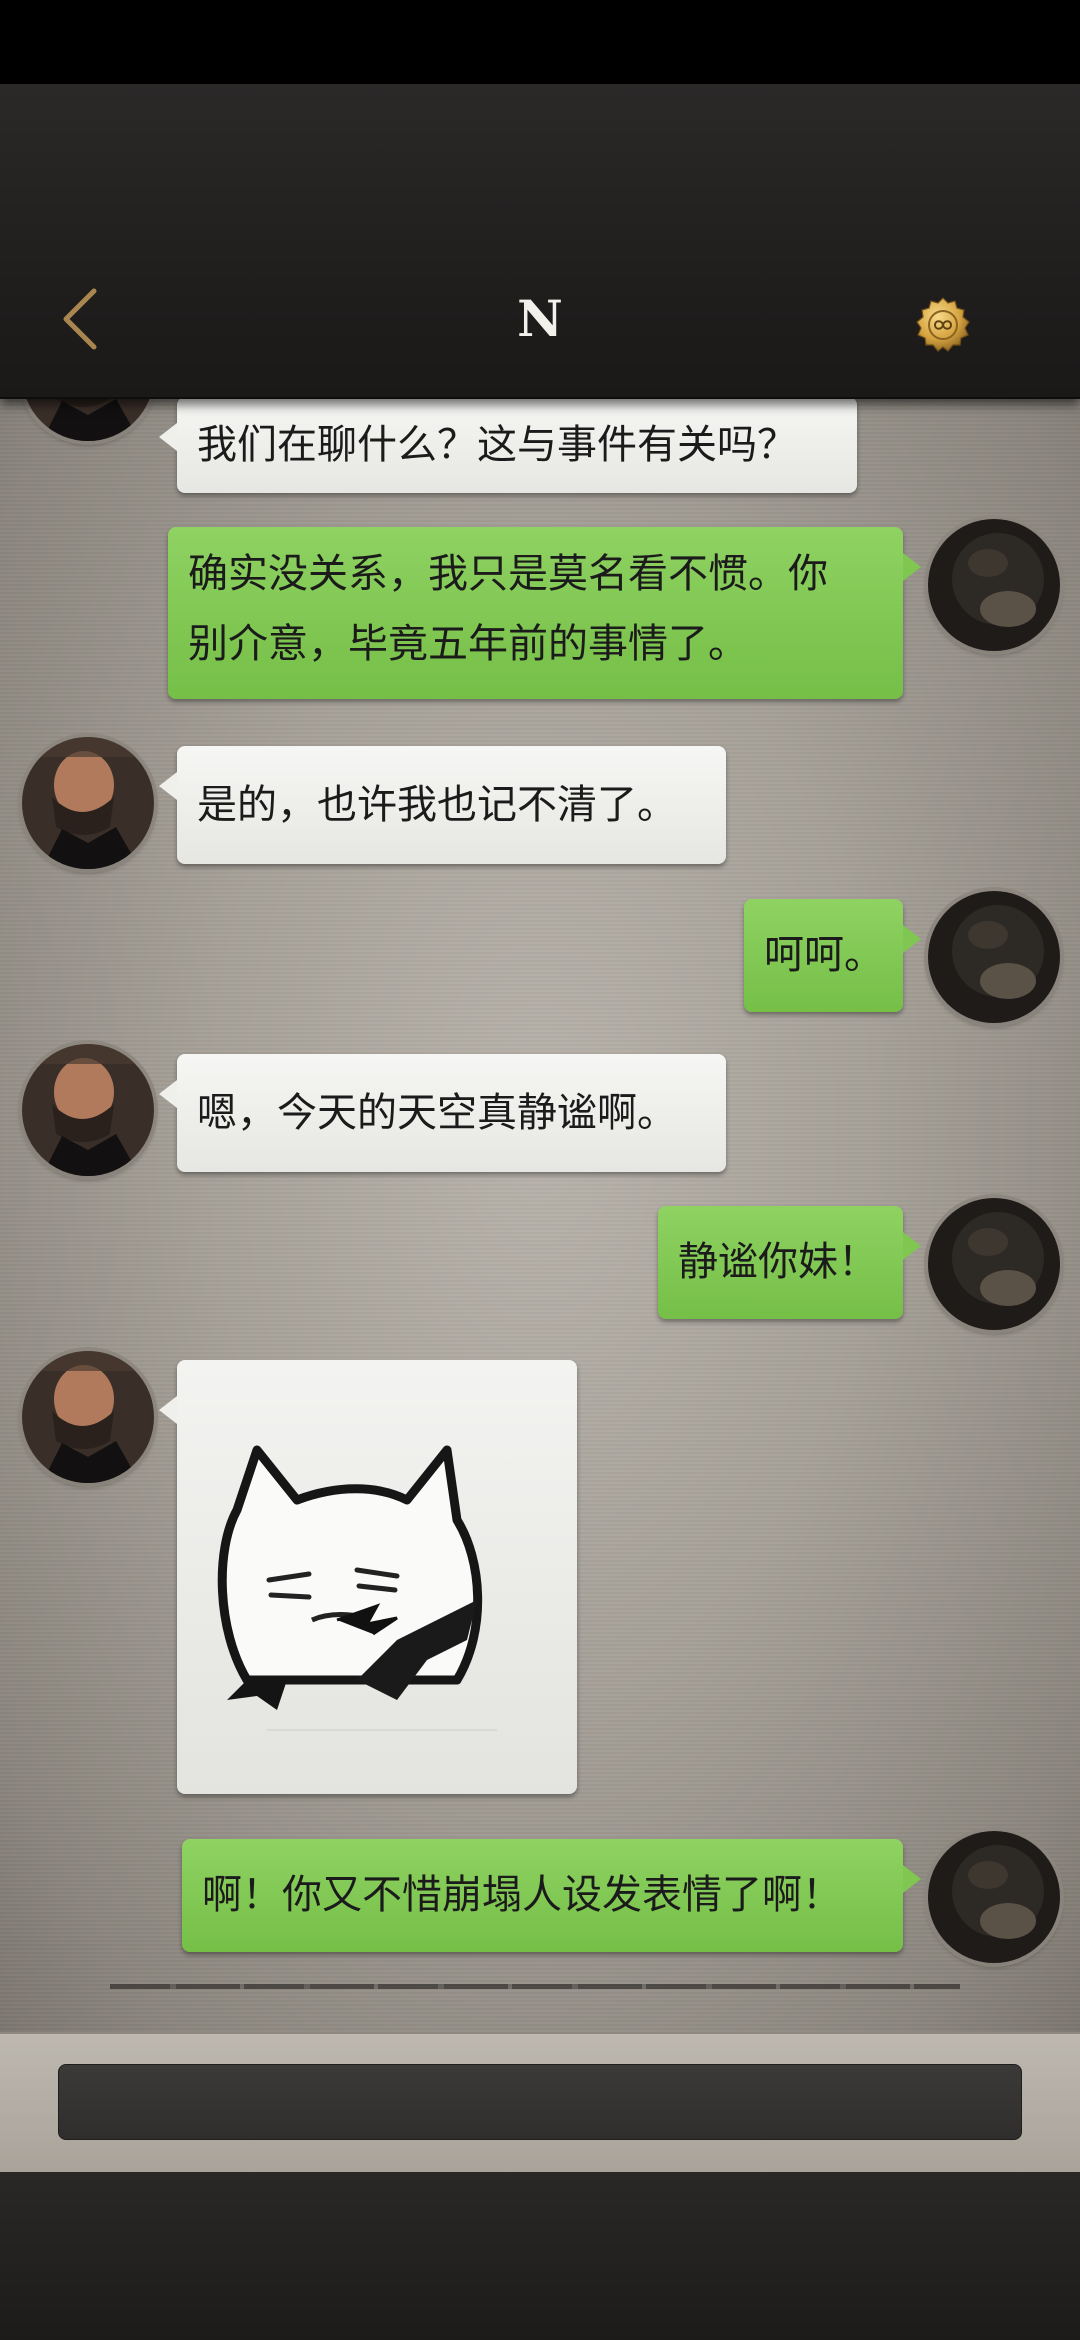 This screenshot has height=2340, width=1080. I want to click on message-text-line-2: 别介意，毕竟五年前的事情了。, so click(468, 644).